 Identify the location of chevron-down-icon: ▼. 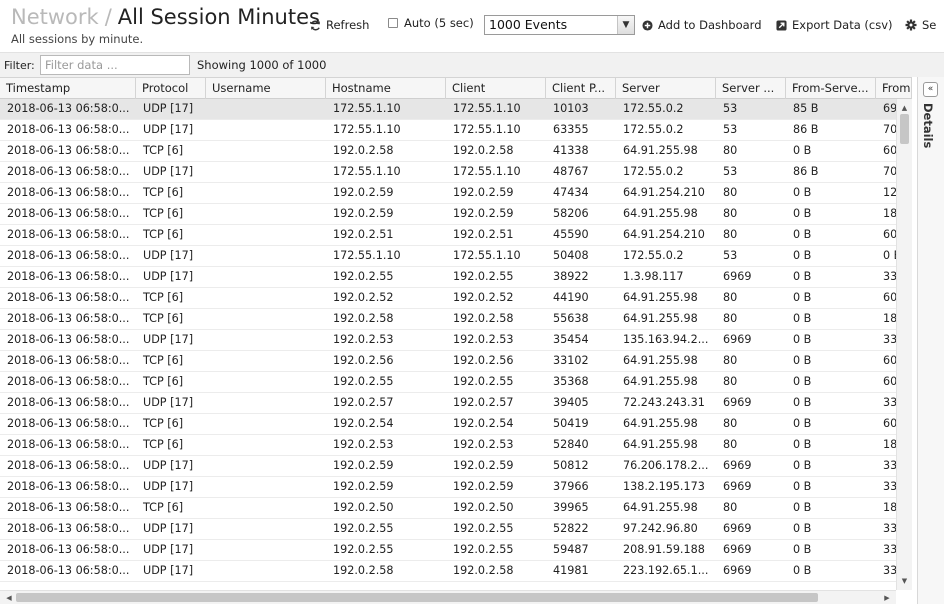
(625, 25).